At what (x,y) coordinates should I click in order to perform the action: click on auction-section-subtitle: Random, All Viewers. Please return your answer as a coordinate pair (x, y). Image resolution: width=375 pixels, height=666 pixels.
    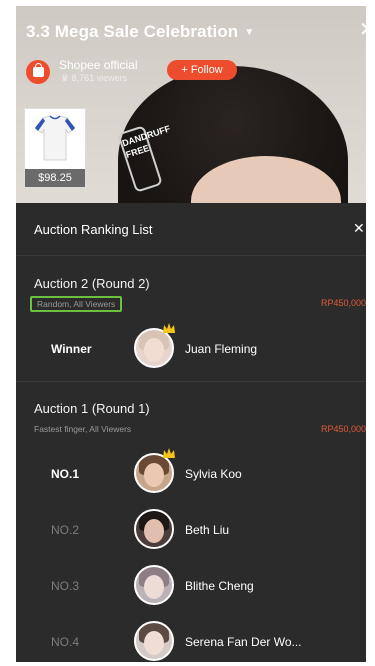
    Looking at the image, I should click on (76, 304).